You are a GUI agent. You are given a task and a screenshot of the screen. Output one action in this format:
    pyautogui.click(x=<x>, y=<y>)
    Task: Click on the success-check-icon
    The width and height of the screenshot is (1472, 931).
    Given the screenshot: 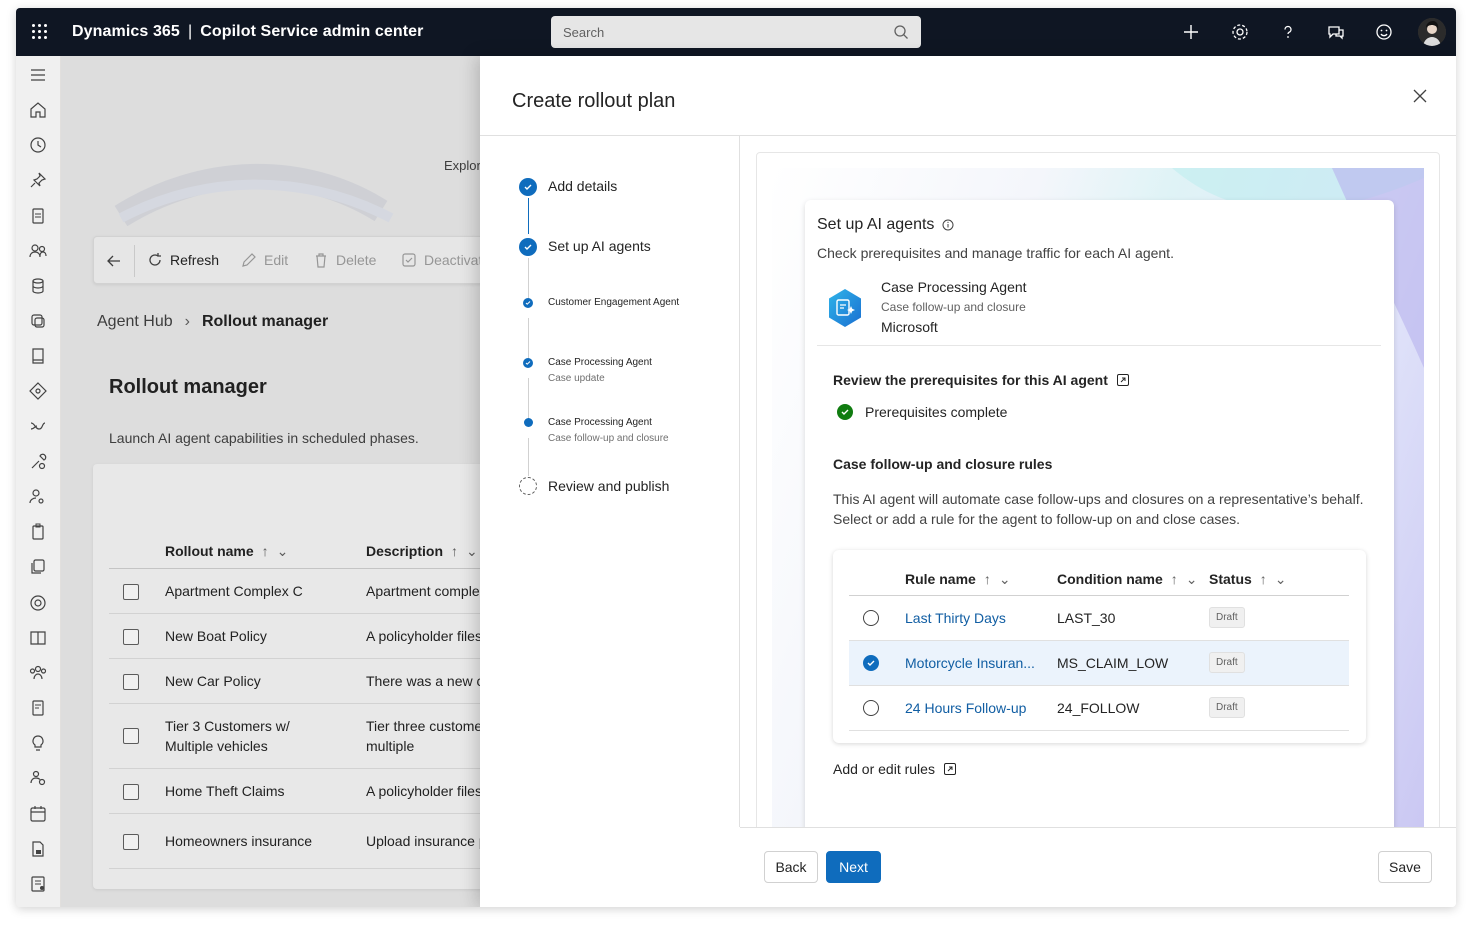 What is the action you would take?
    pyautogui.click(x=845, y=412)
    